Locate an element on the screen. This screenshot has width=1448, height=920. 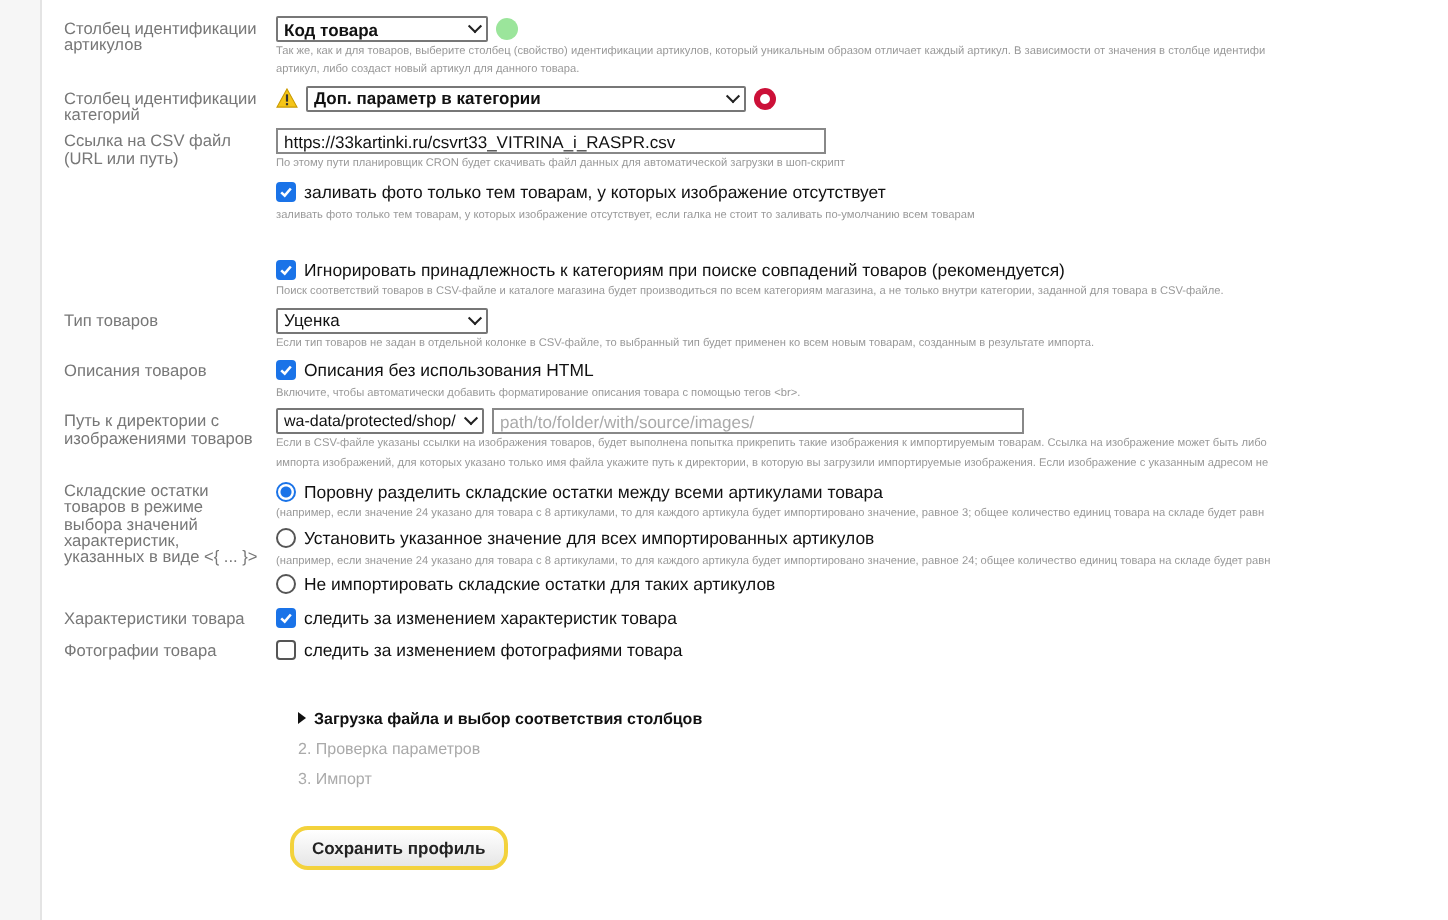
url-field: https://33kartinki.ru/csvrt33_VITRINA_i_RASPR.csv is located at coordinates (551, 141).